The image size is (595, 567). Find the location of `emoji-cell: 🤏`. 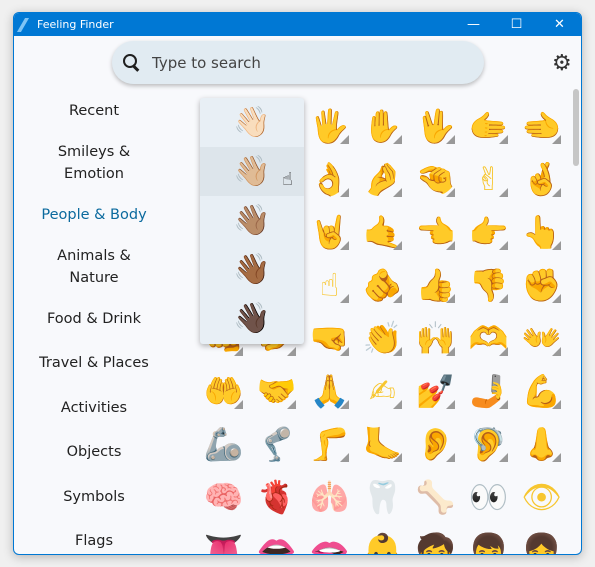

emoji-cell: 🤏 is located at coordinates (435, 178).